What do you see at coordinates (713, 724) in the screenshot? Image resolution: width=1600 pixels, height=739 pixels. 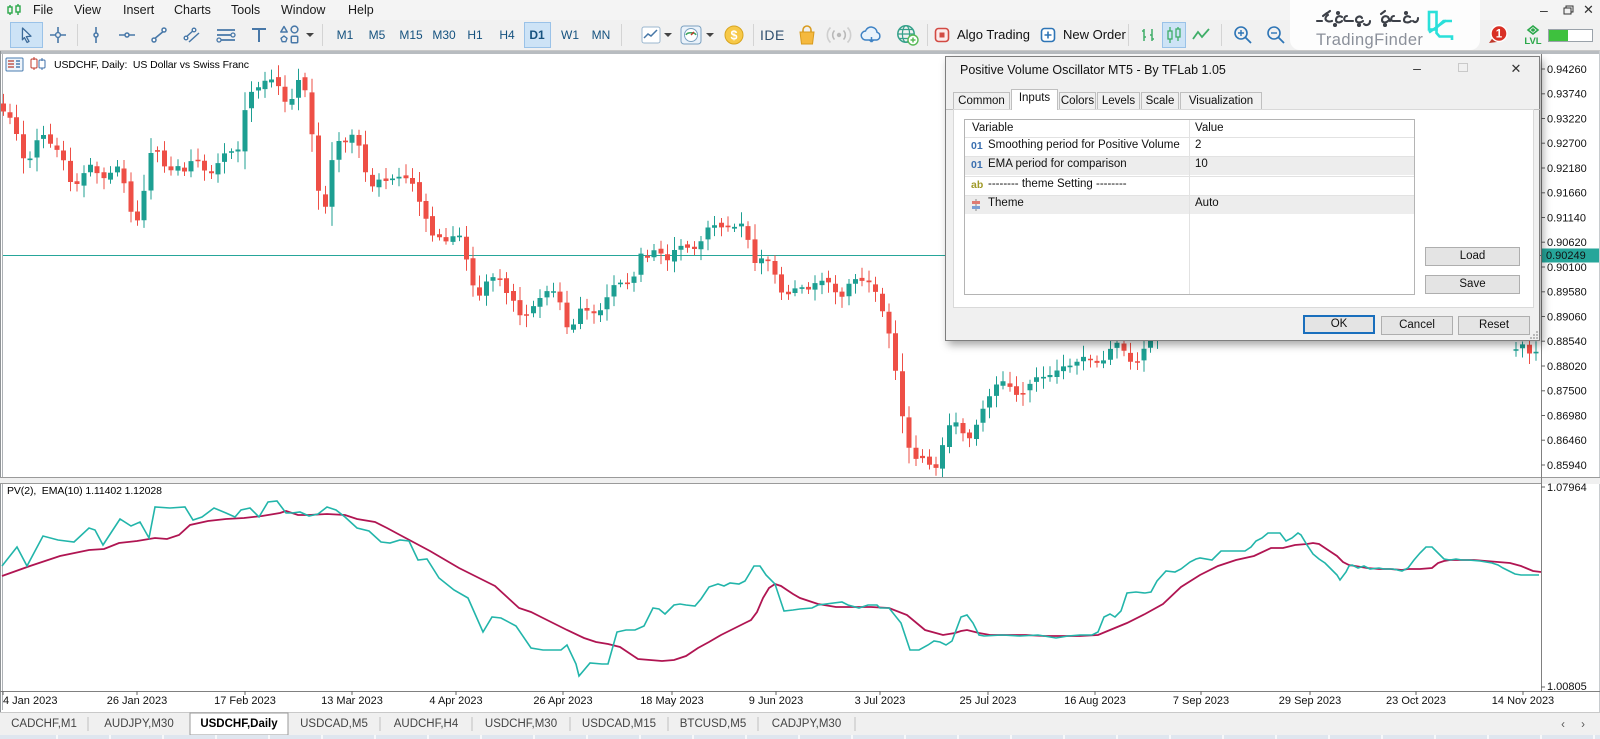 I see `svg-text: BTCUSD,M5` at bounding box center [713, 724].